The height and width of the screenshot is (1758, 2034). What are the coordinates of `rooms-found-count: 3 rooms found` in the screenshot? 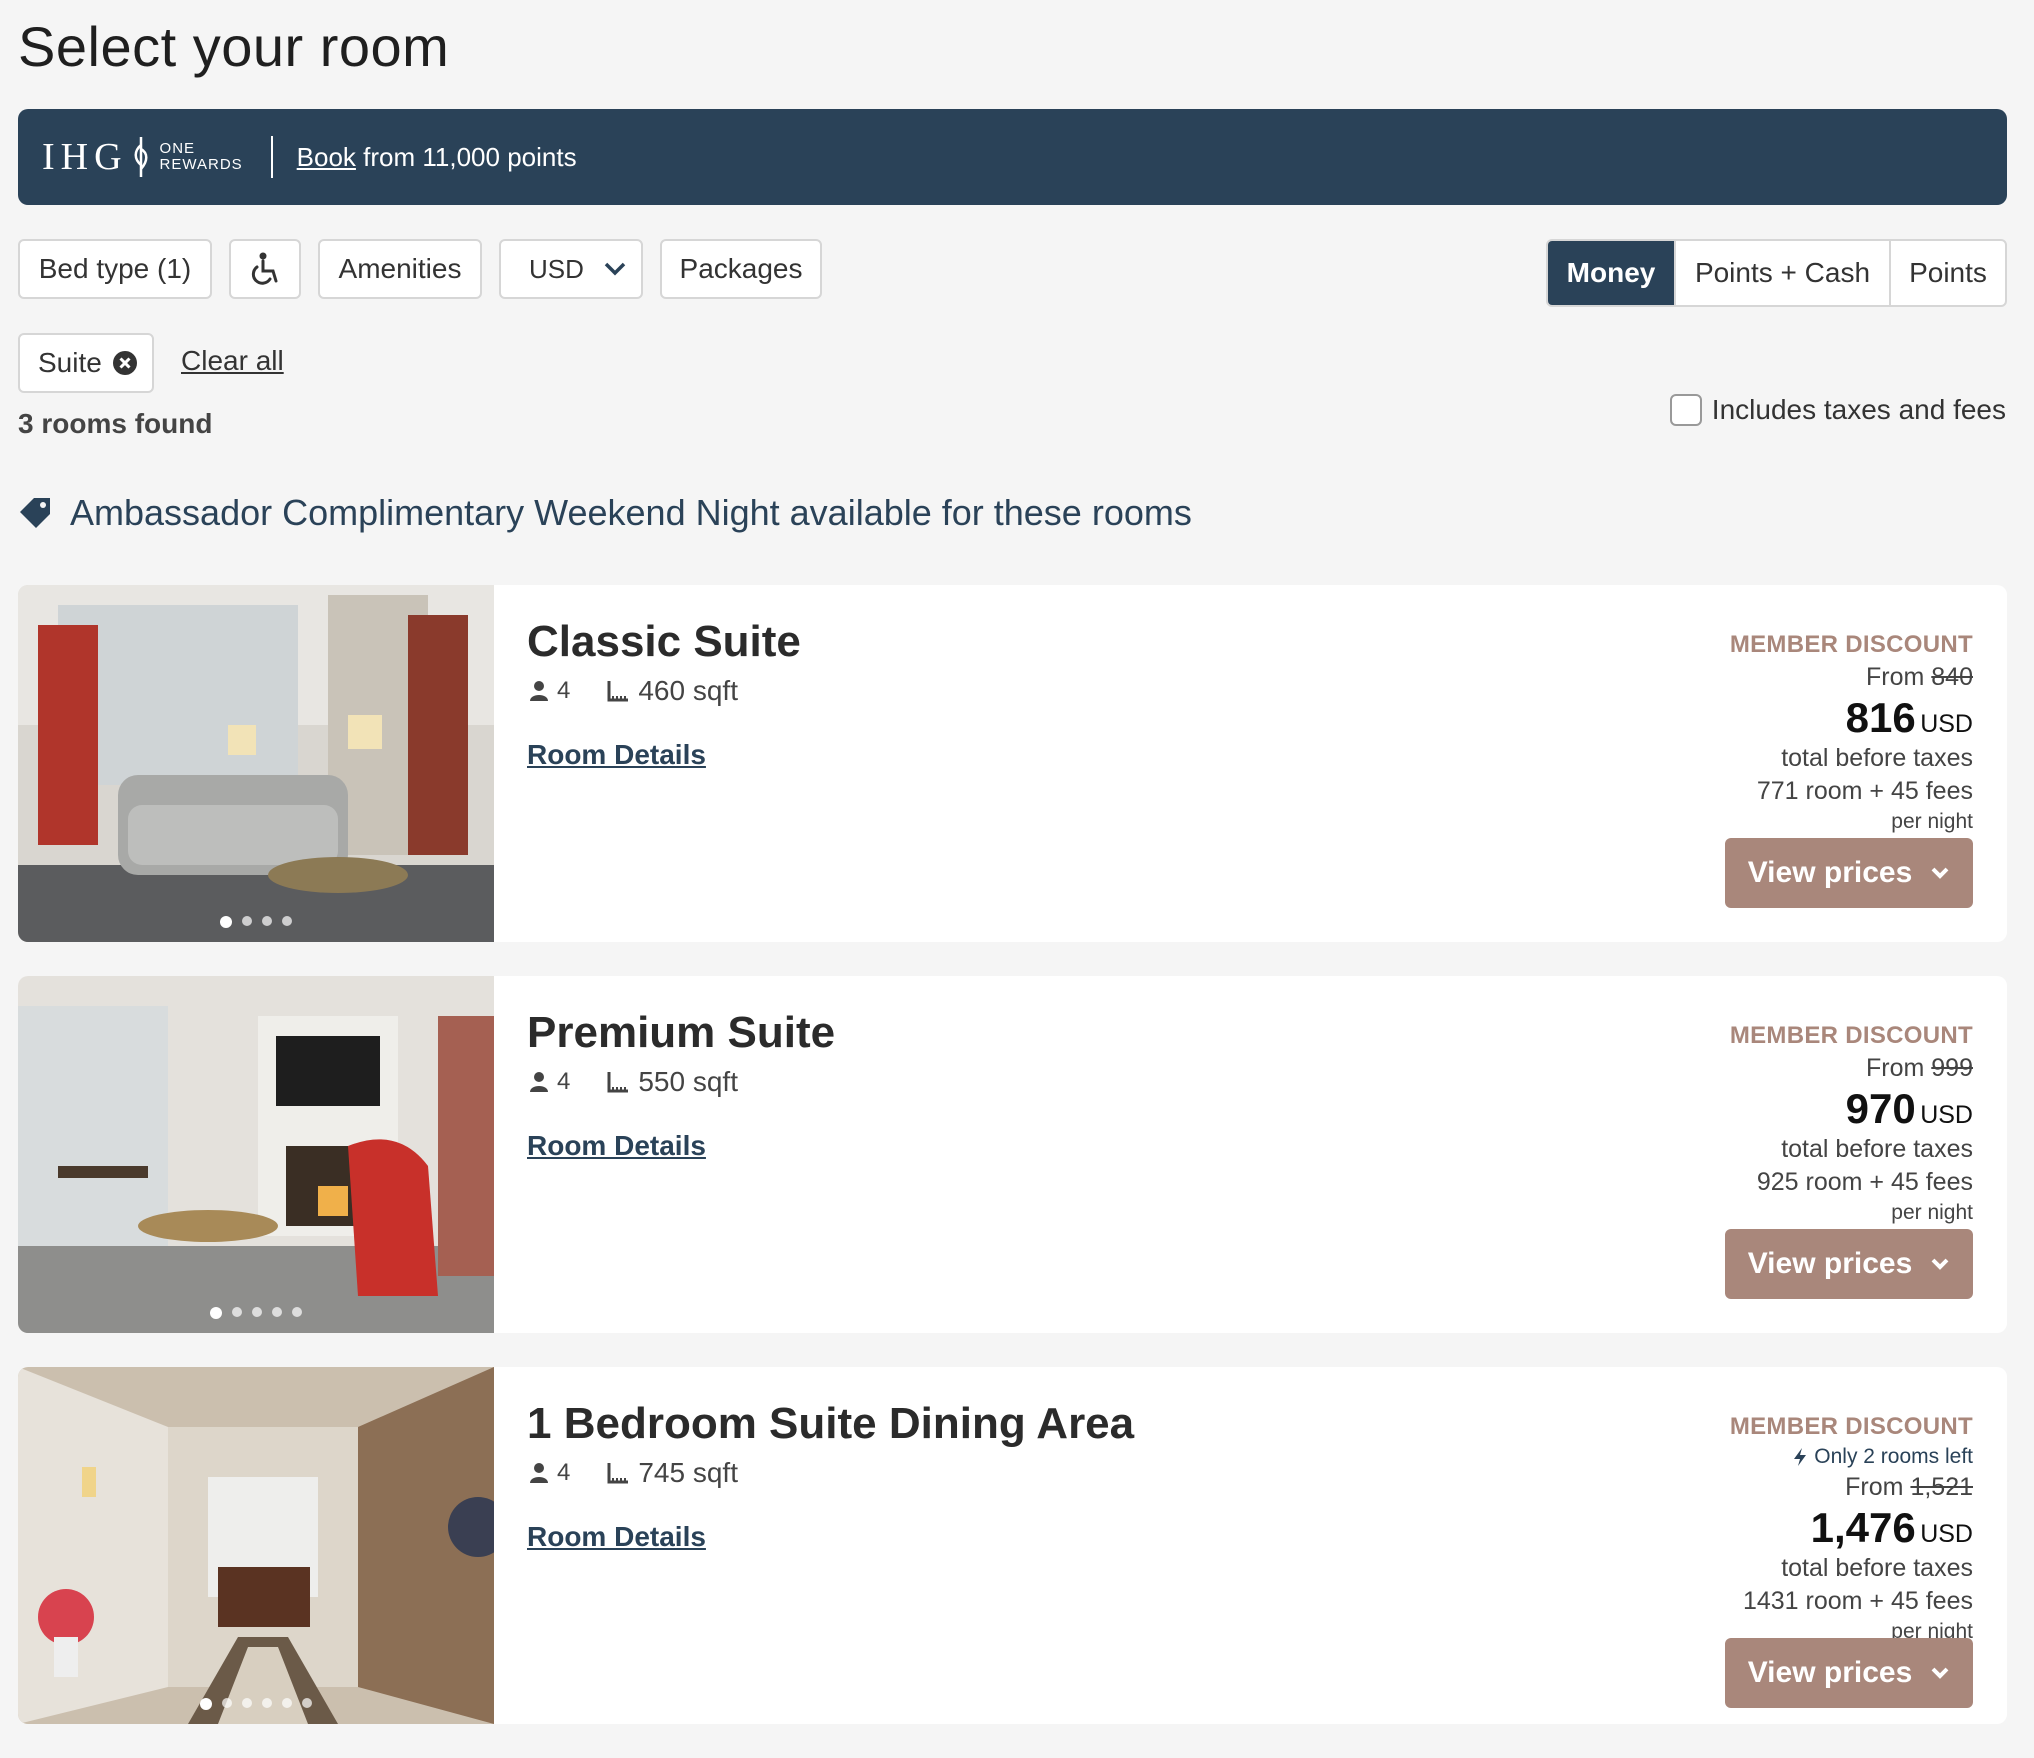 It's located at (115, 423).